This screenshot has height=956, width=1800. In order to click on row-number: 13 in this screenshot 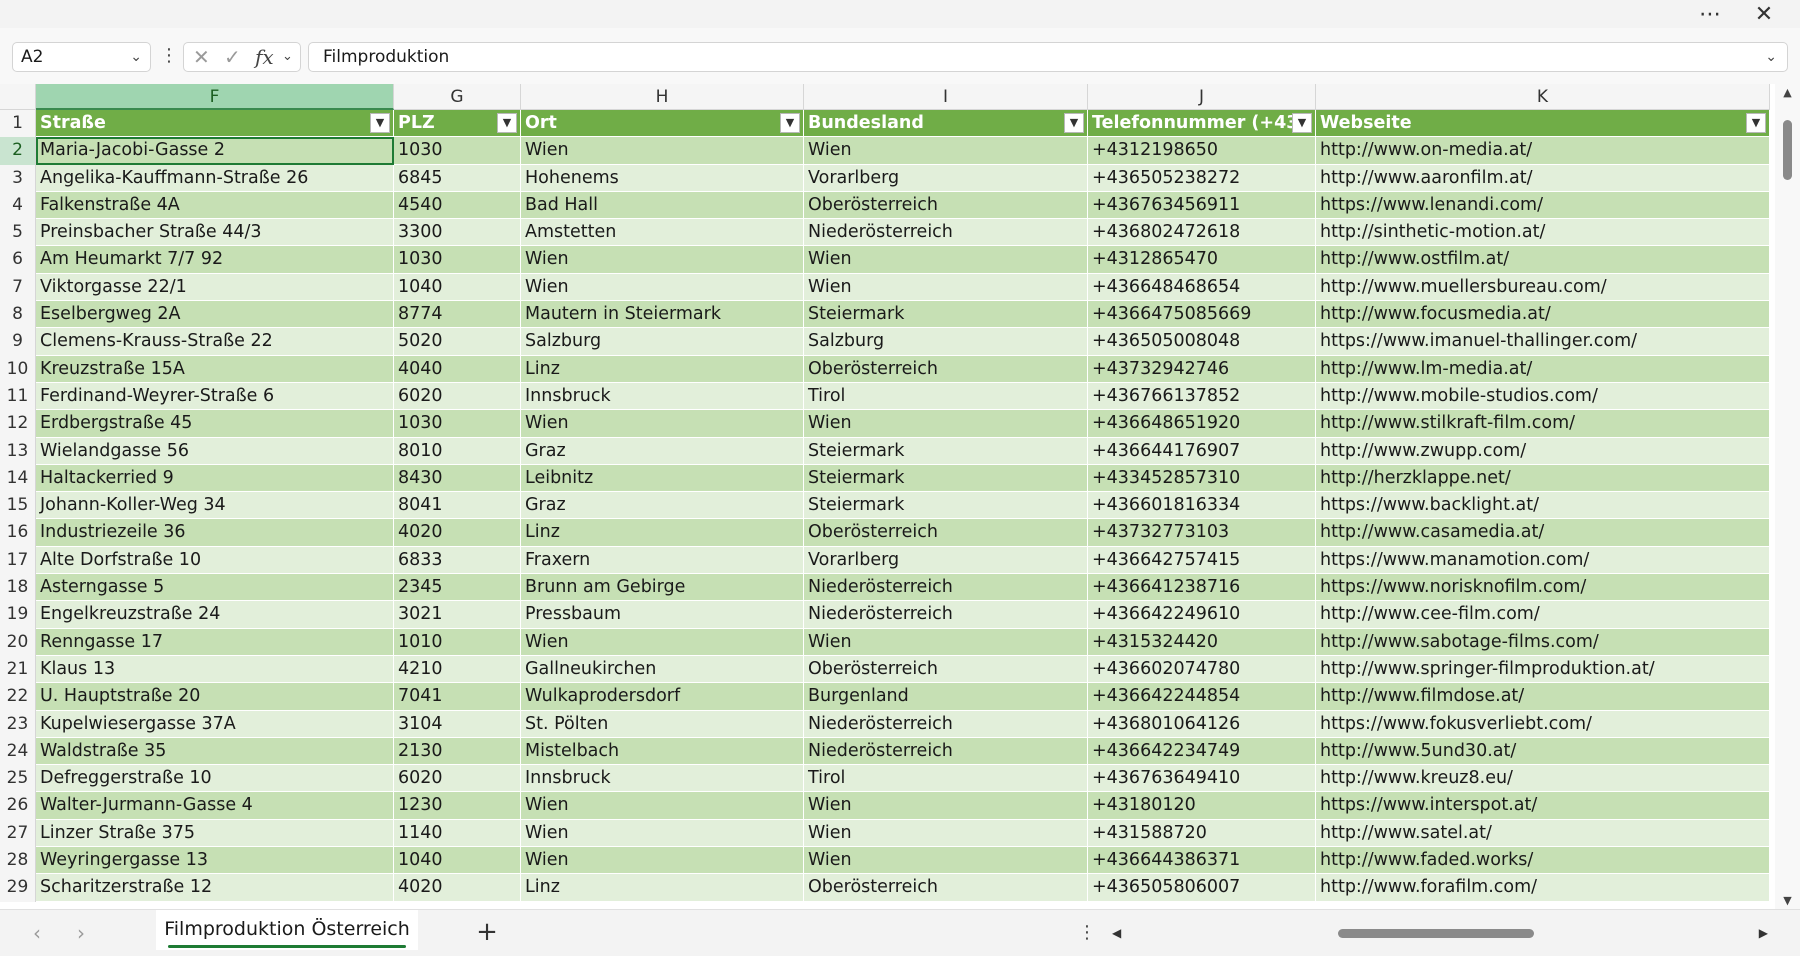, I will do `click(18, 451)`.